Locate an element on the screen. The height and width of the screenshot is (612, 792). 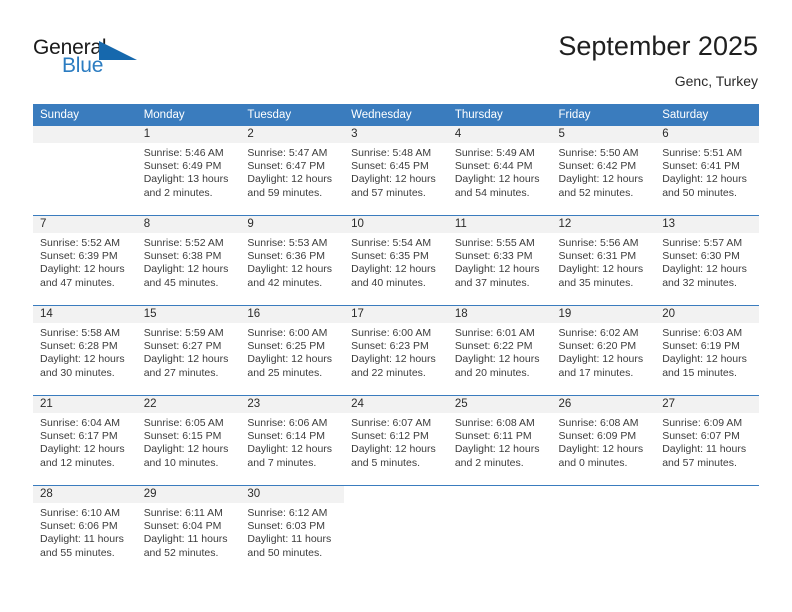
sunset-text: Sunset: 6:11 PM is located at coordinates (493, 436).